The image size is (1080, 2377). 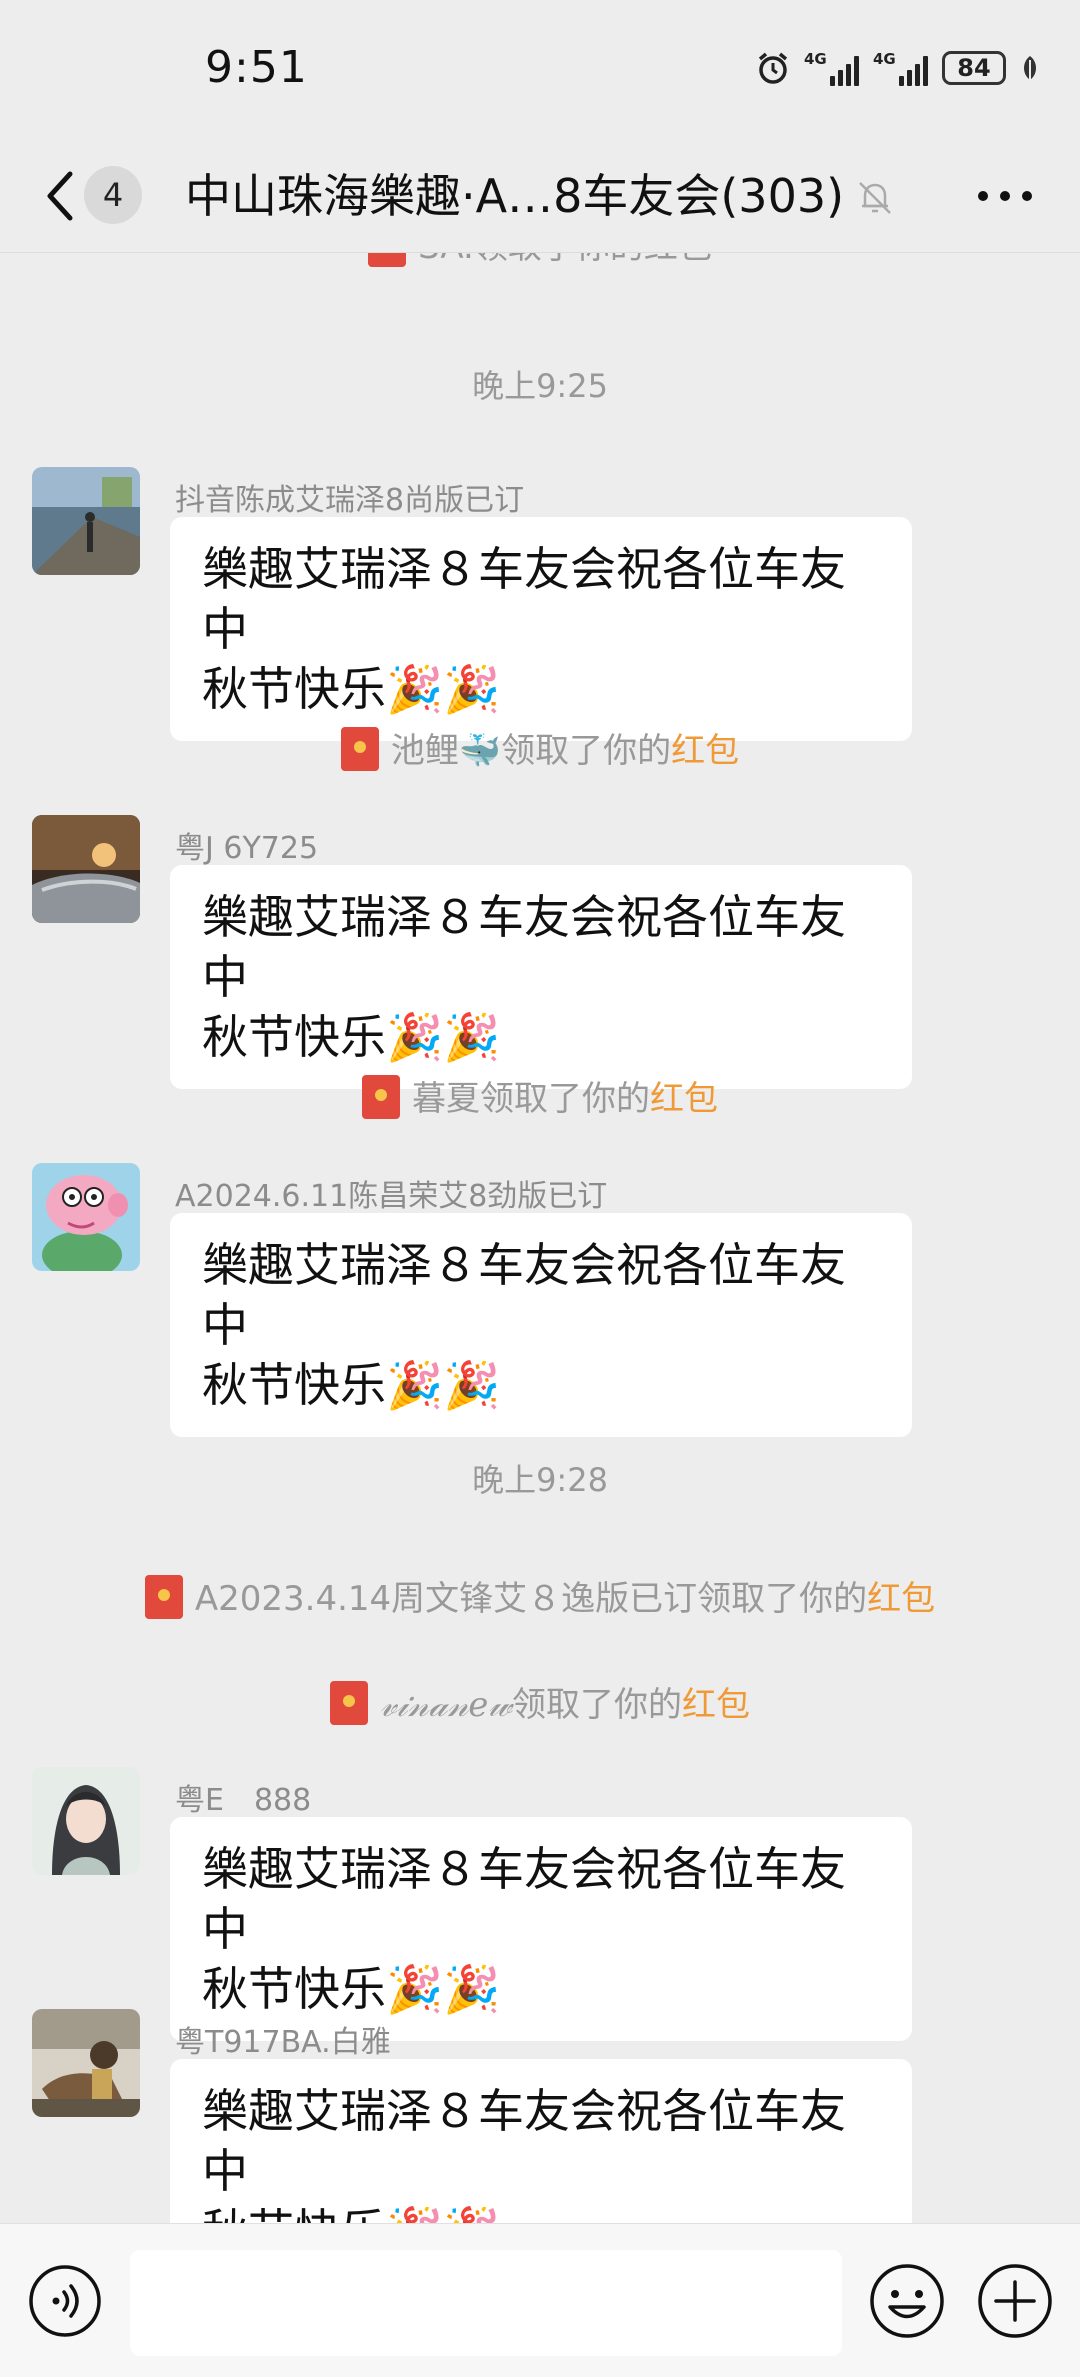 What do you see at coordinates (1005, 196) in the screenshot?
I see `more-icon` at bounding box center [1005, 196].